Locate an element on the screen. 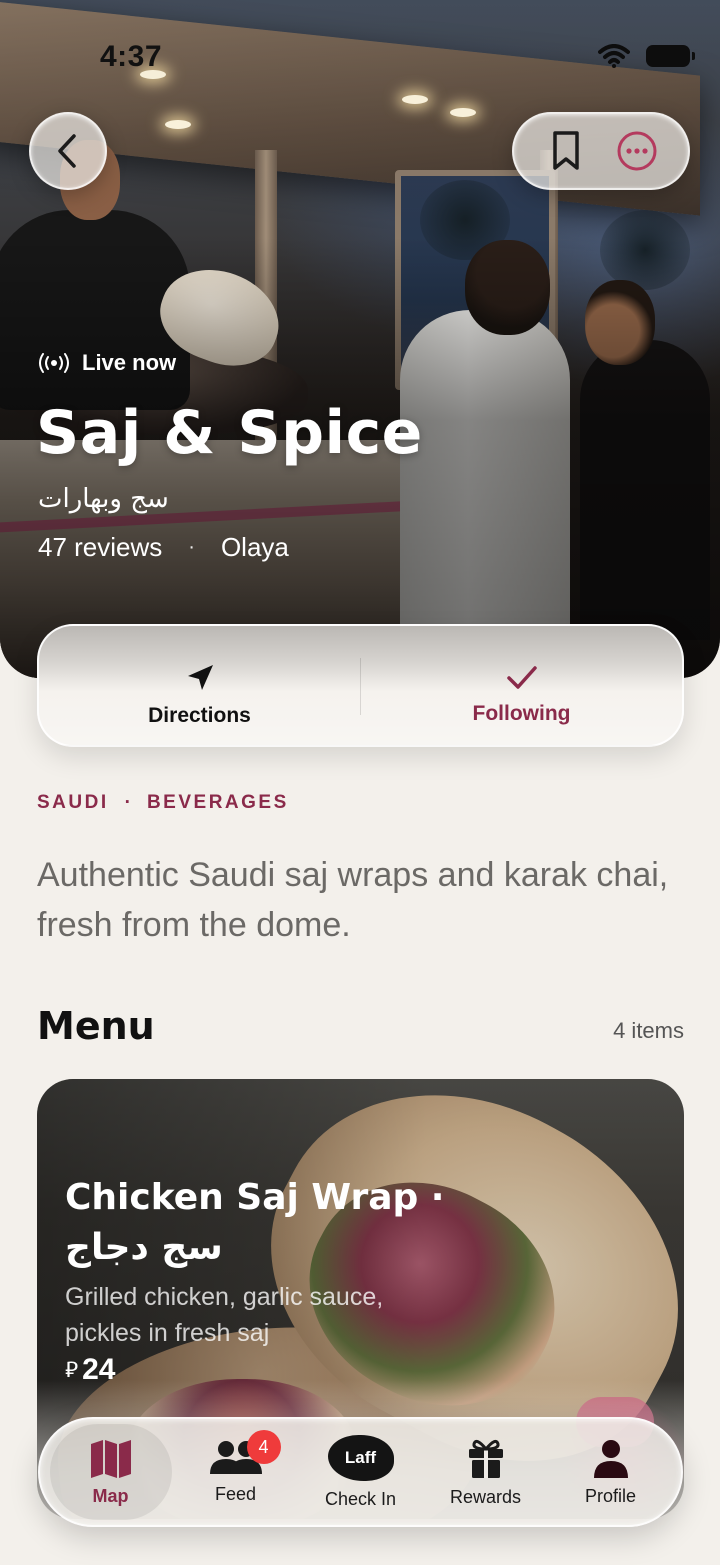 This screenshot has width=720, height=1565. broadcast-icon is located at coordinates (54, 363).